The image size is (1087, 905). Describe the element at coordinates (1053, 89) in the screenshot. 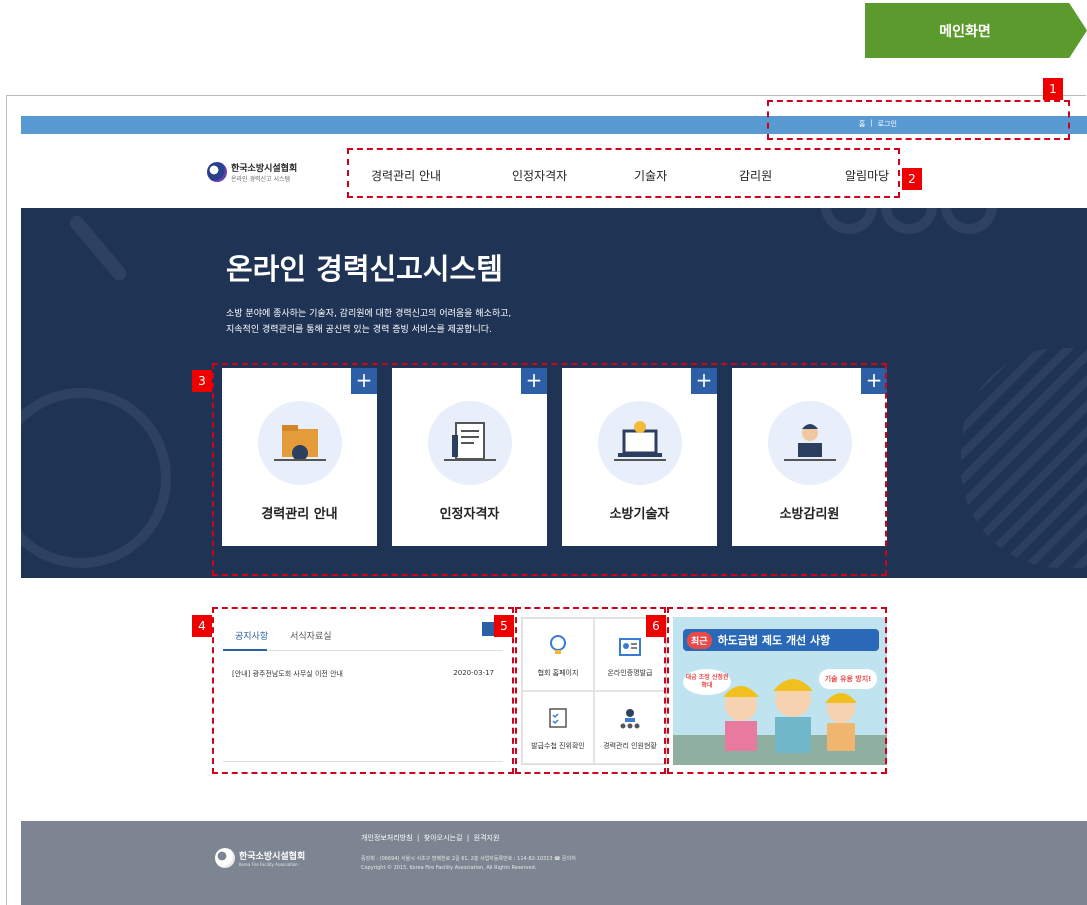

I see `marker-1: 1` at that location.